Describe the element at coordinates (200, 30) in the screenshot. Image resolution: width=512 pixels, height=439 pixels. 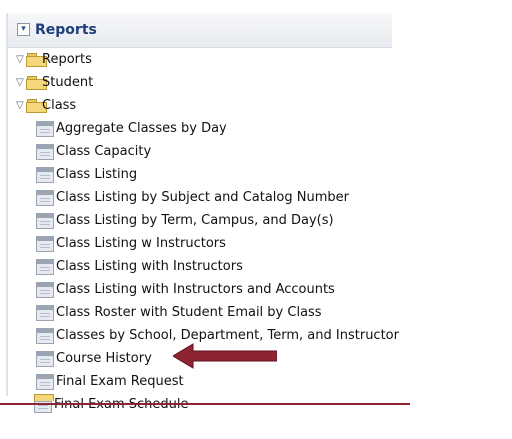
I see `panel-header: ▾ Reports` at that location.